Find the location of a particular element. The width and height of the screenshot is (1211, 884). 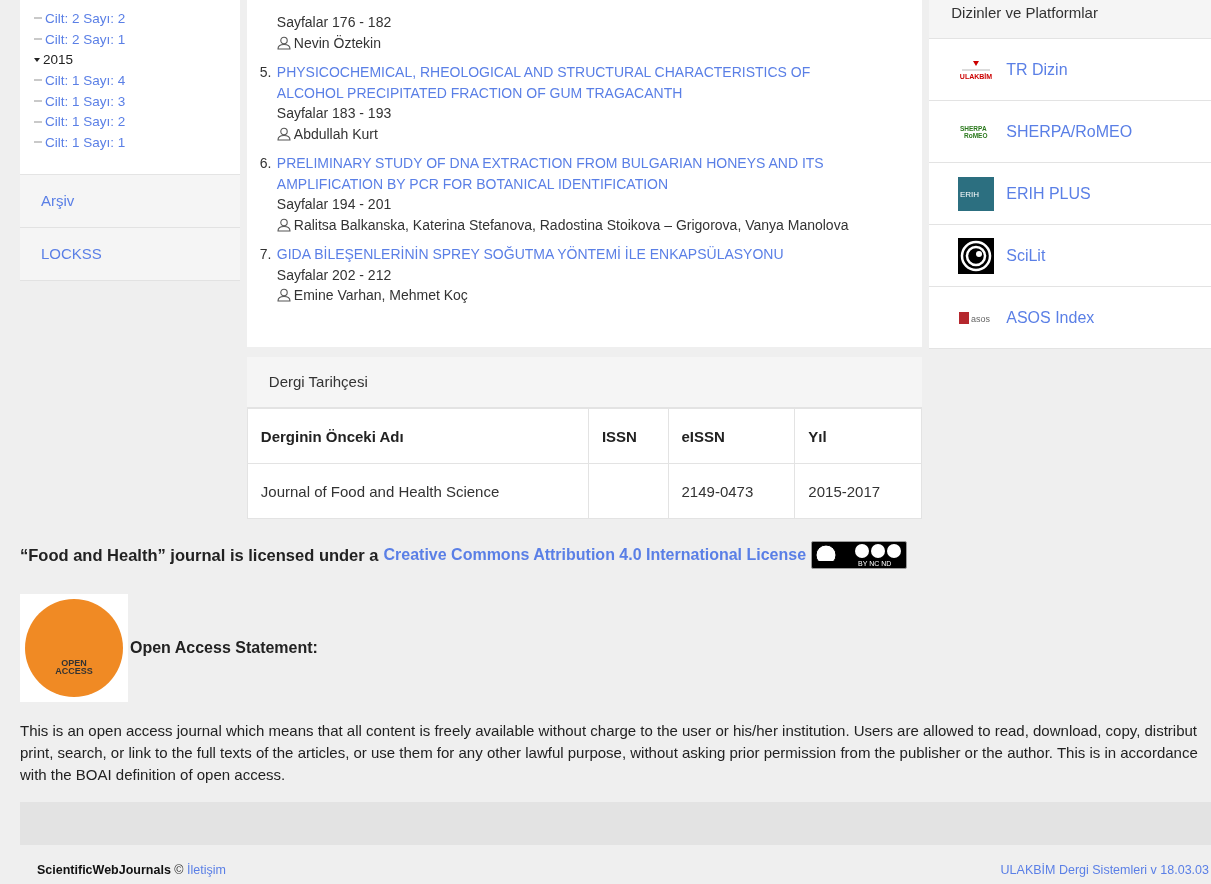

article-pages: Sayfalar 183 - 193 is located at coordinates (334, 113).